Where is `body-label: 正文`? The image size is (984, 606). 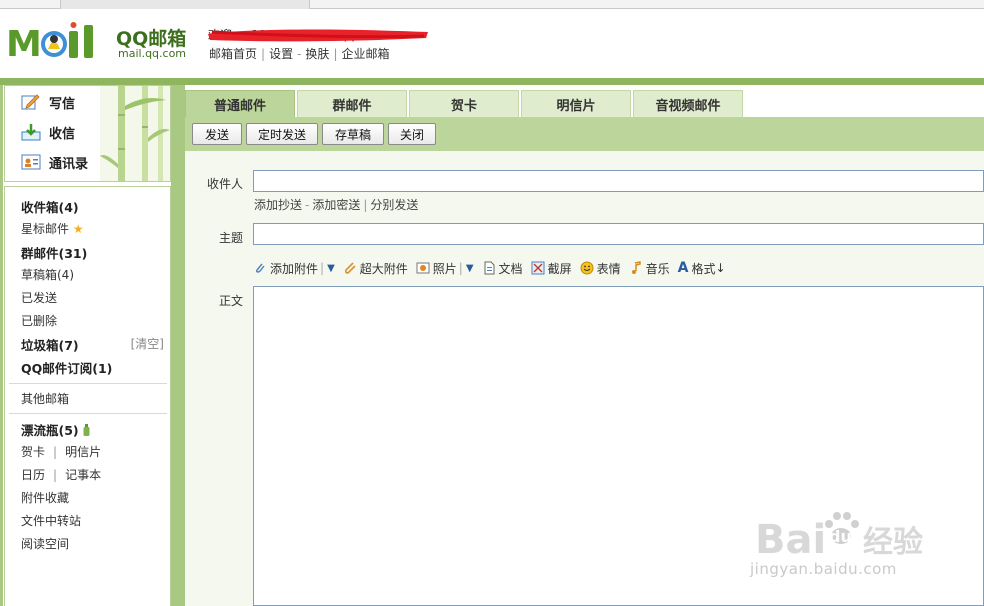
body-label: 正文 is located at coordinates (231, 301).